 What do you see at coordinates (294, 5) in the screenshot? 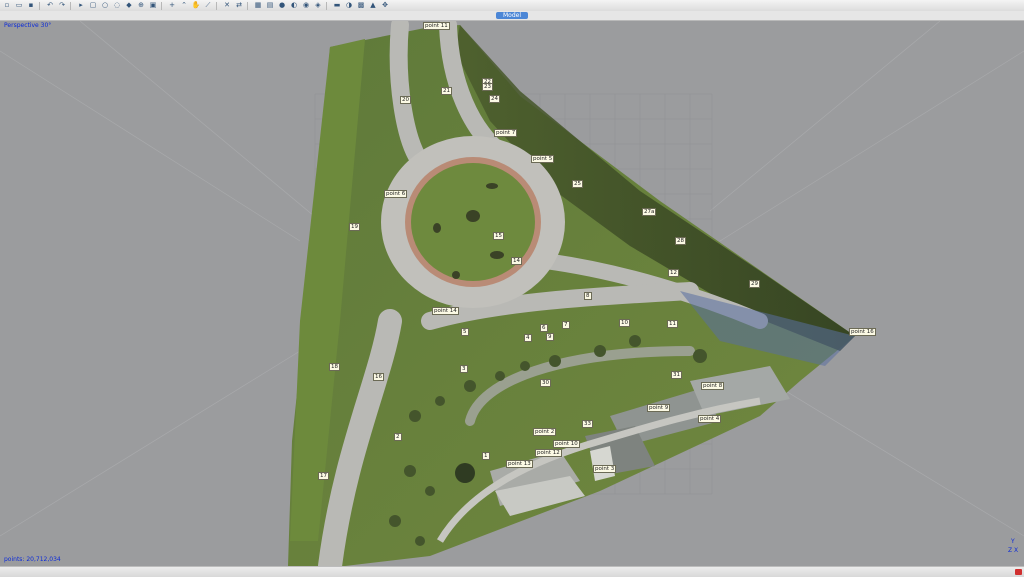
I see `light-icon: ◐` at bounding box center [294, 5].